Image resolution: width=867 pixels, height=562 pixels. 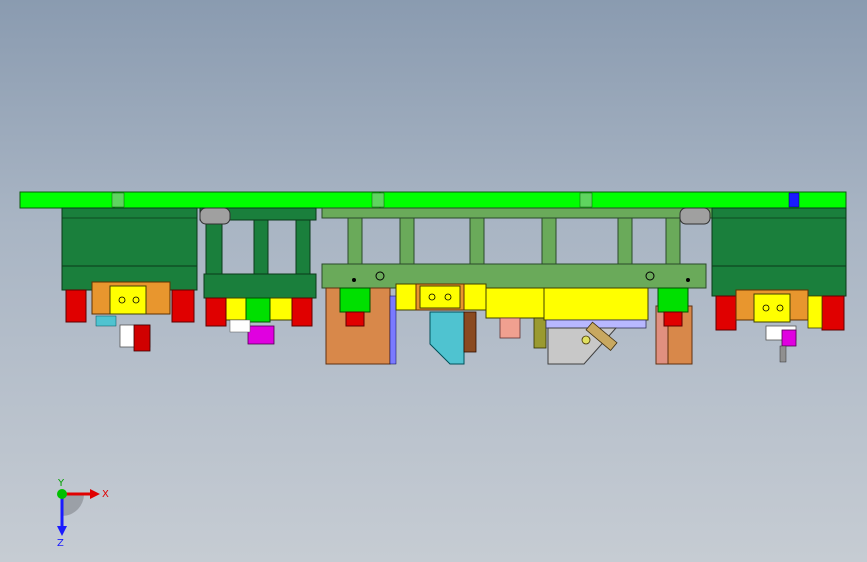 I want to click on y-axis-label: Y, so click(x=61, y=483).